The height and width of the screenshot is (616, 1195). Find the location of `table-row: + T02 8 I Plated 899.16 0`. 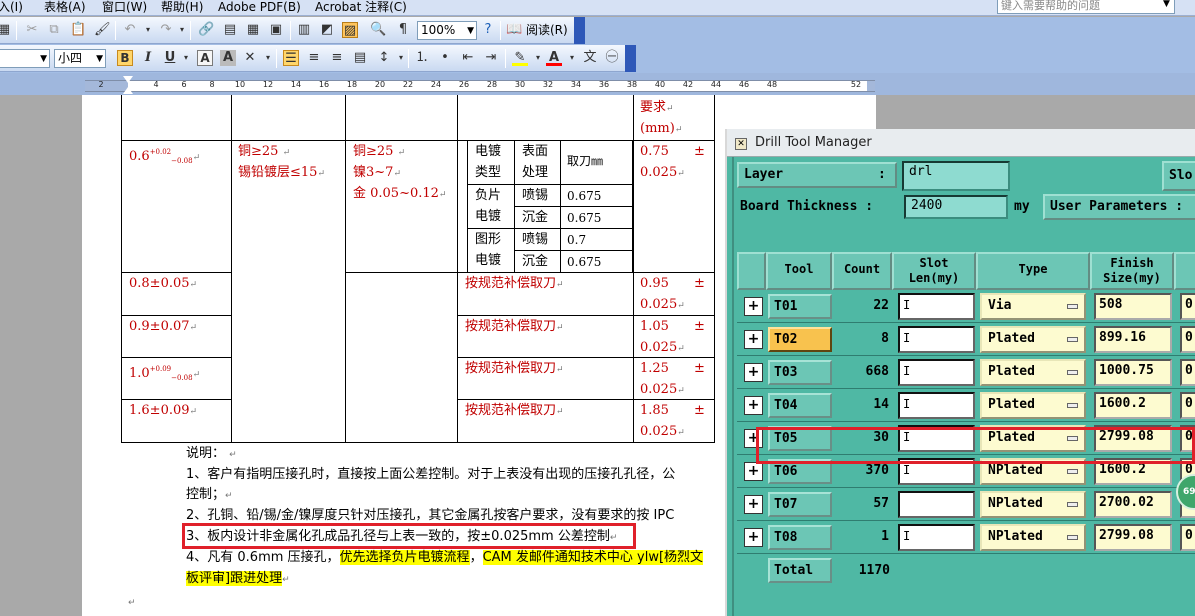

table-row: + T02 8 I Plated 899.16 0 is located at coordinates (966, 339).